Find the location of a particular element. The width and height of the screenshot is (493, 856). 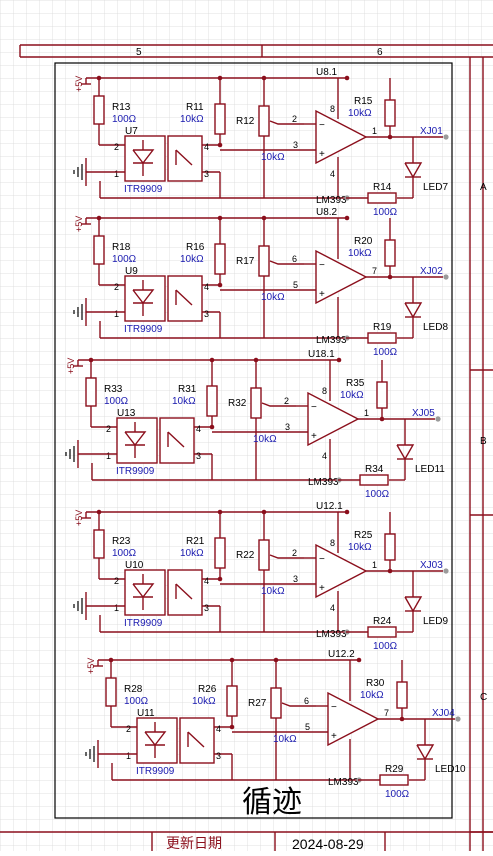

zone-label-5: 5 is located at coordinates (139, 52).